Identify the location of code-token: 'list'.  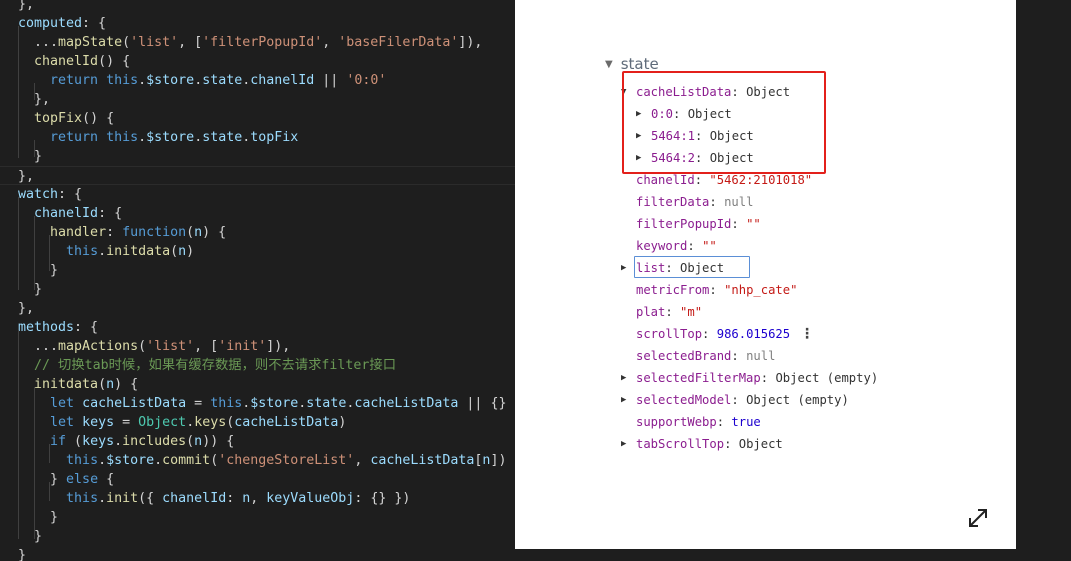
(170, 346).